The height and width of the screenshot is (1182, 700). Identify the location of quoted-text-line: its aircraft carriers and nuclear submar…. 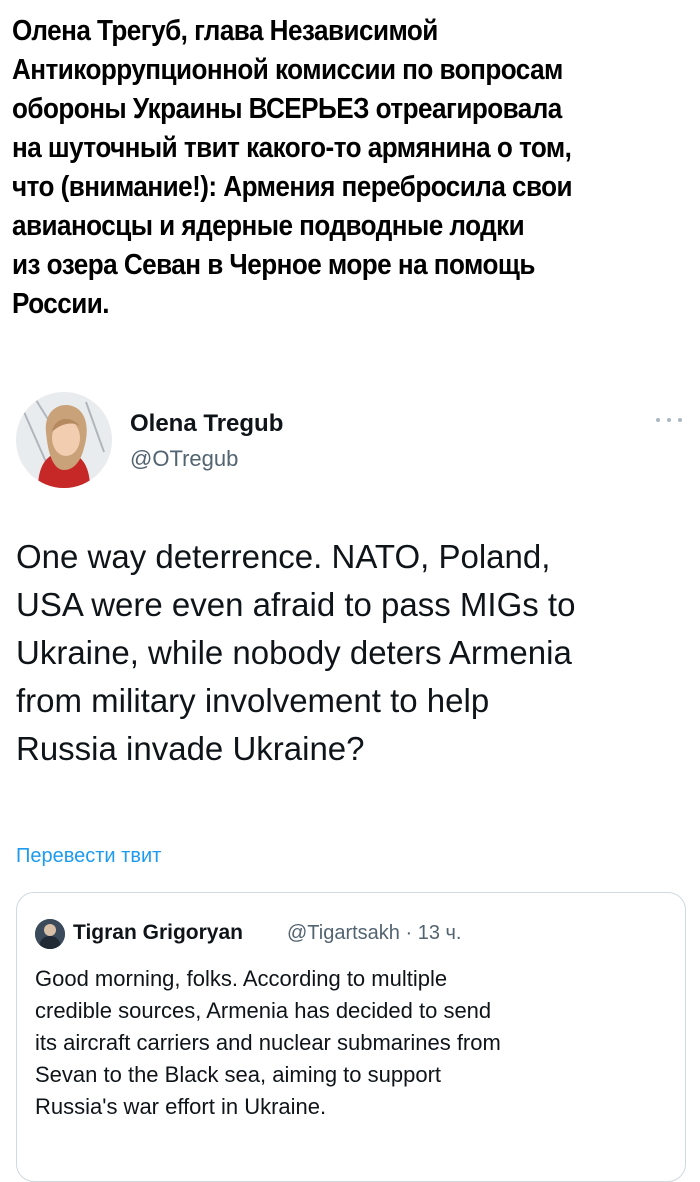
(268, 1042).